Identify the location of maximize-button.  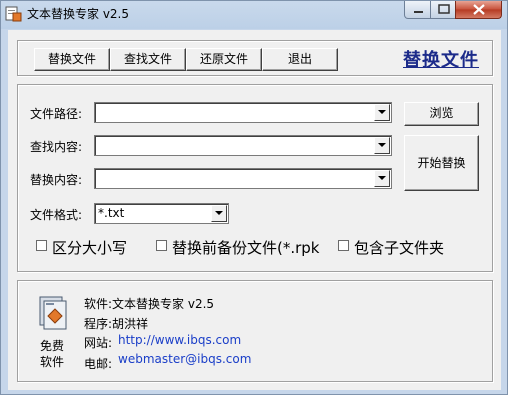
(443, 10).